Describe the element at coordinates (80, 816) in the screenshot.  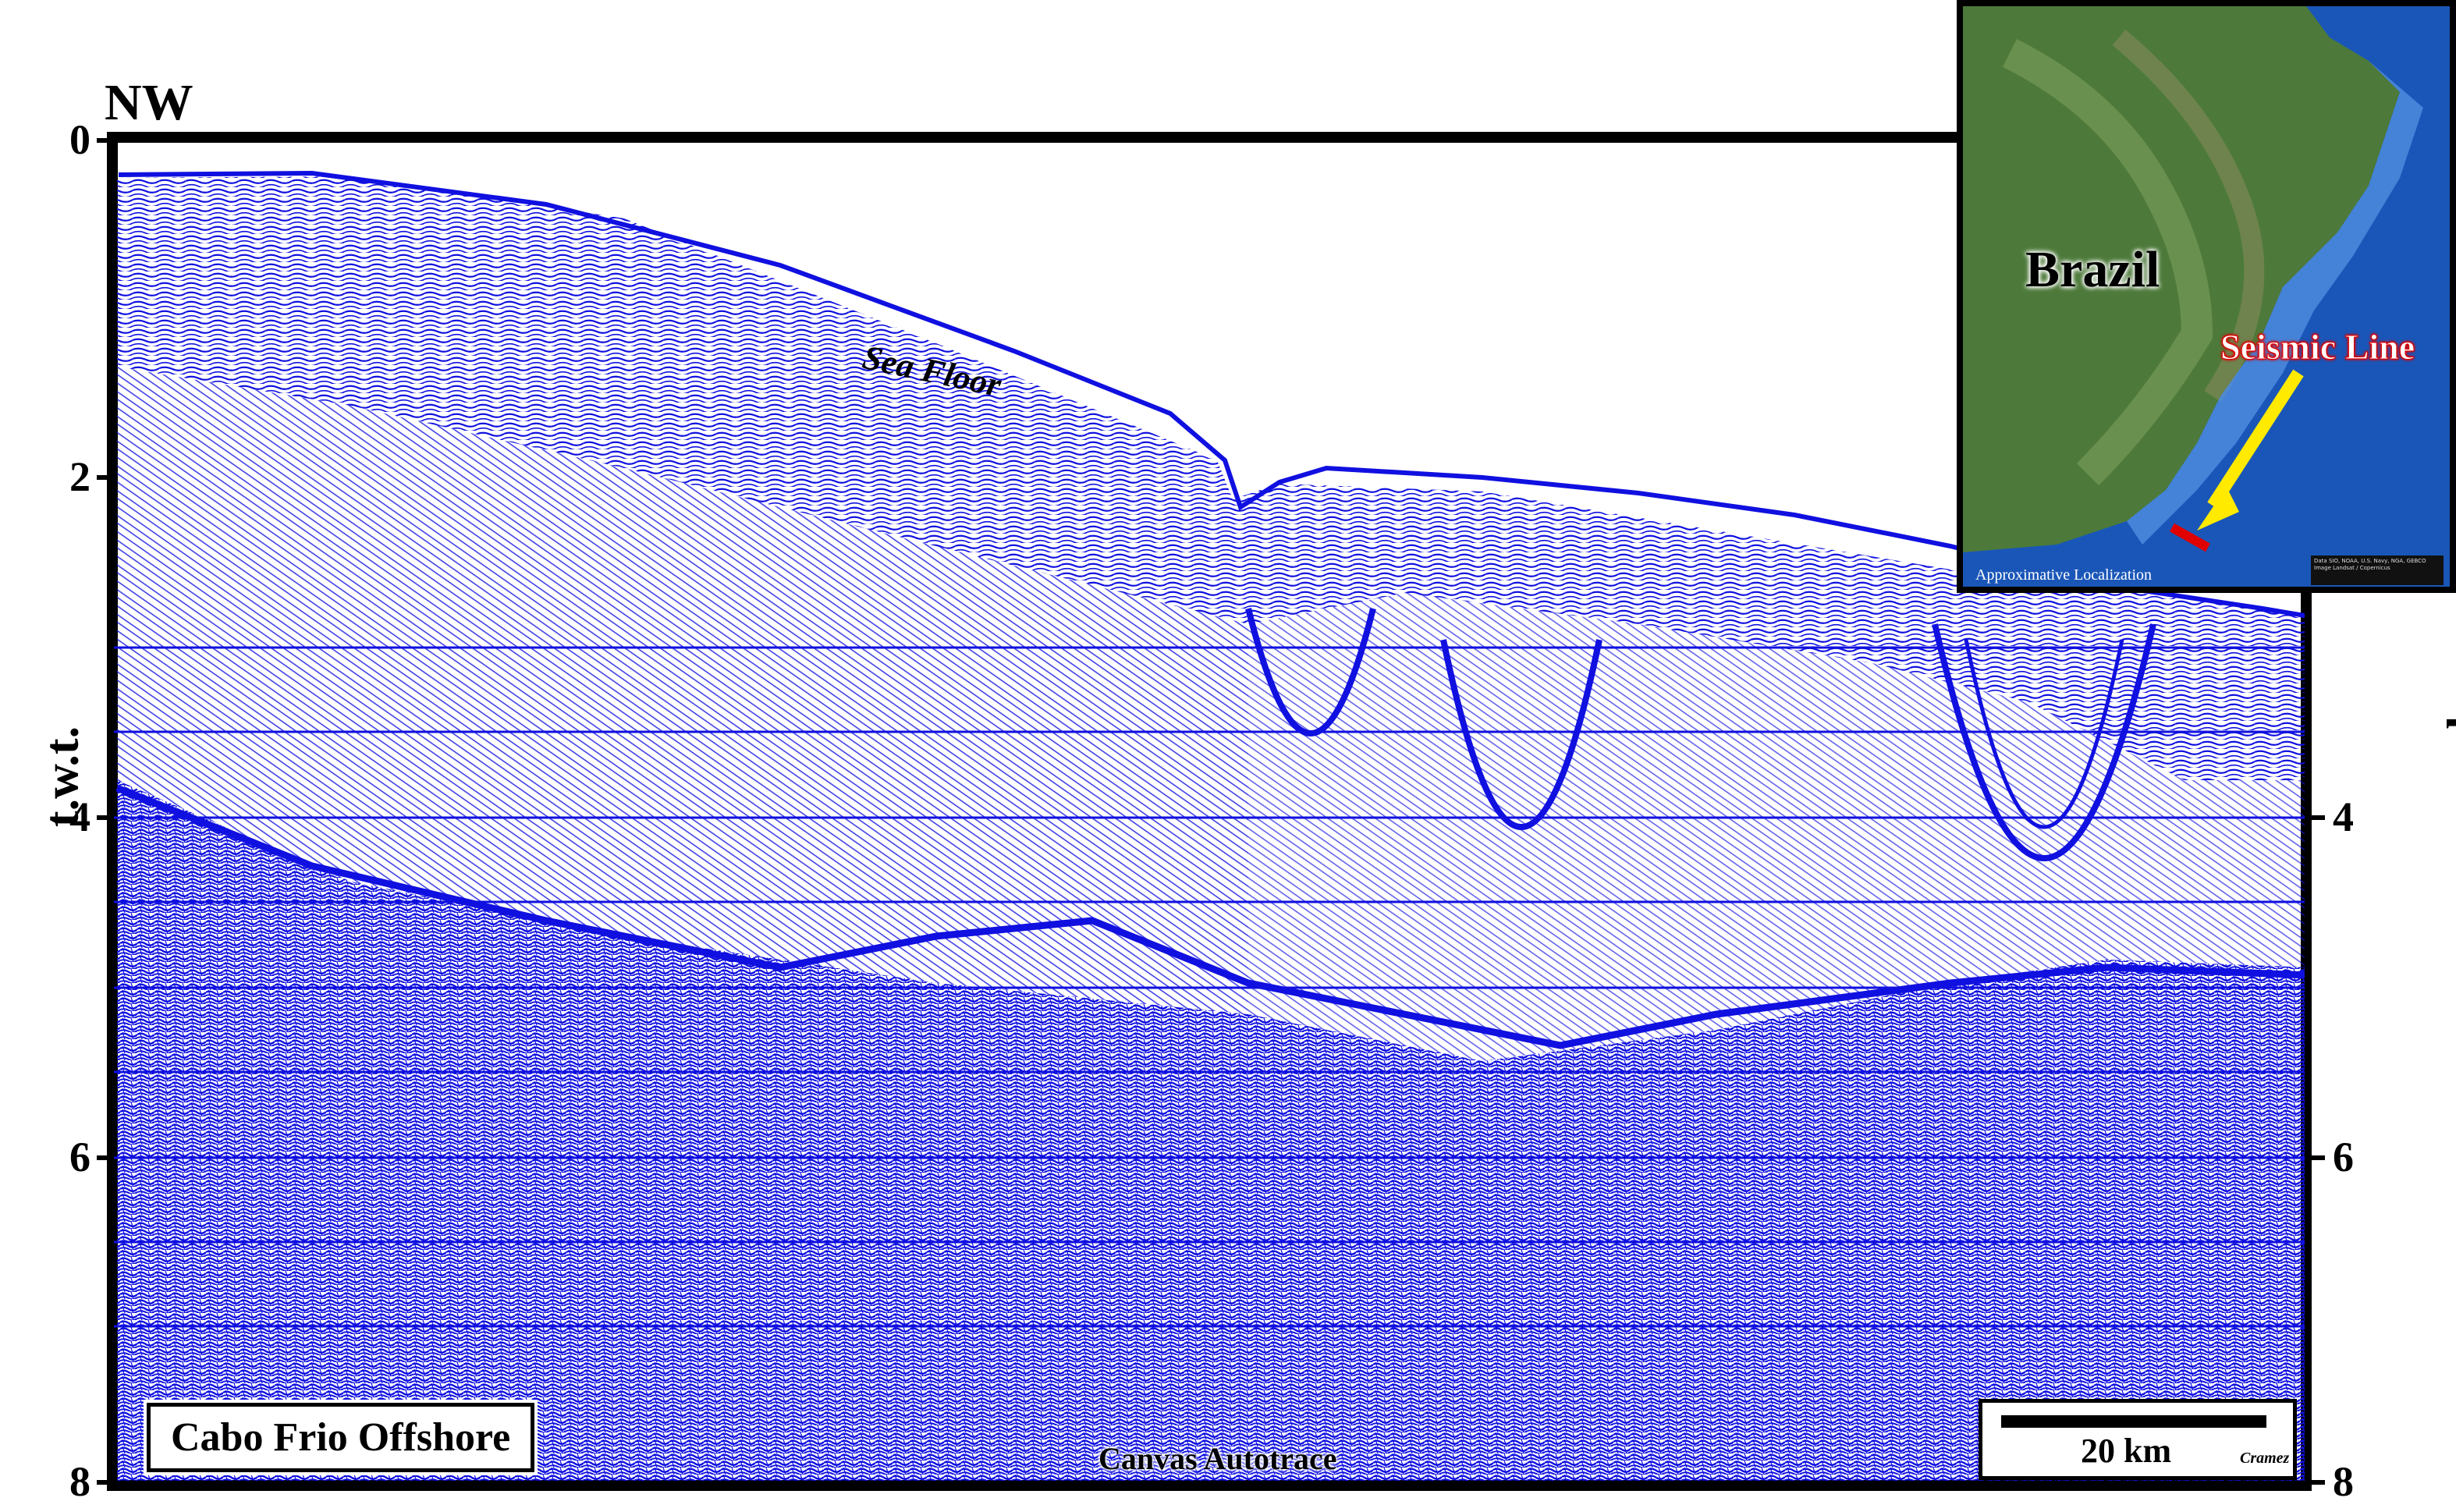
I see `left-tick-4: 4` at that location.